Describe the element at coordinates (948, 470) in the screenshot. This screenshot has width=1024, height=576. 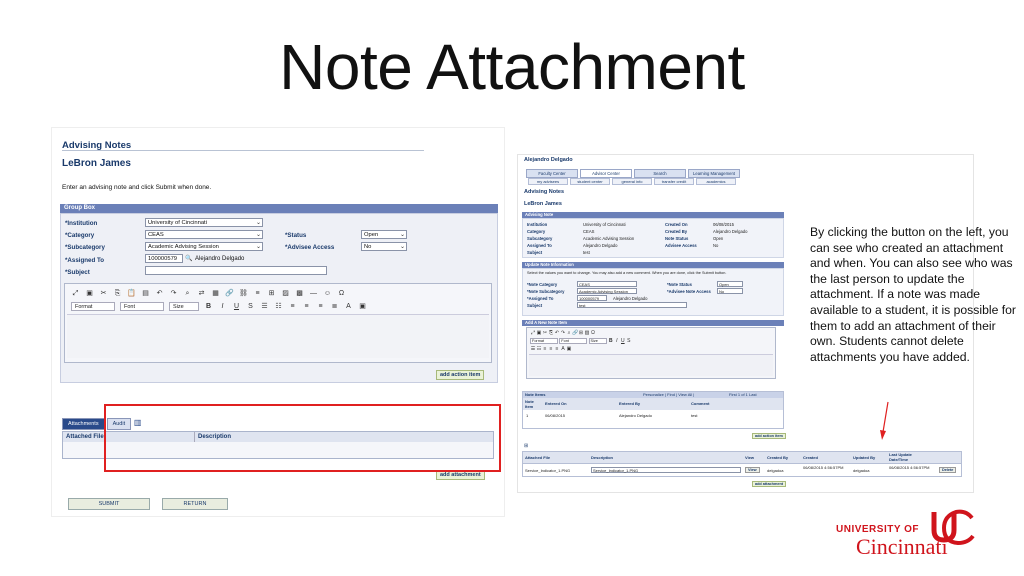
I see `delete-button: Delete` at that location.